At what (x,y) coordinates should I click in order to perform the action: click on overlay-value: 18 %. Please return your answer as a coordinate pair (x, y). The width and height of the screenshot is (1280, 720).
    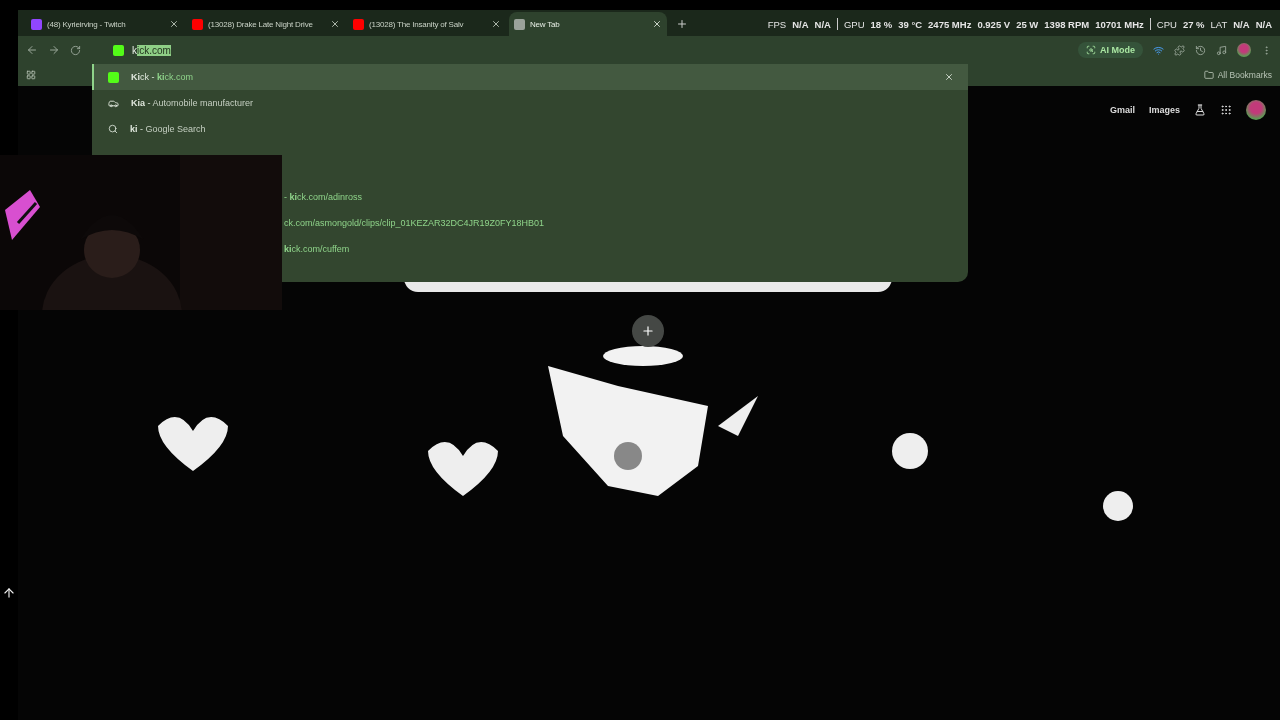
    Looking at the image, I should click on (881, 24).